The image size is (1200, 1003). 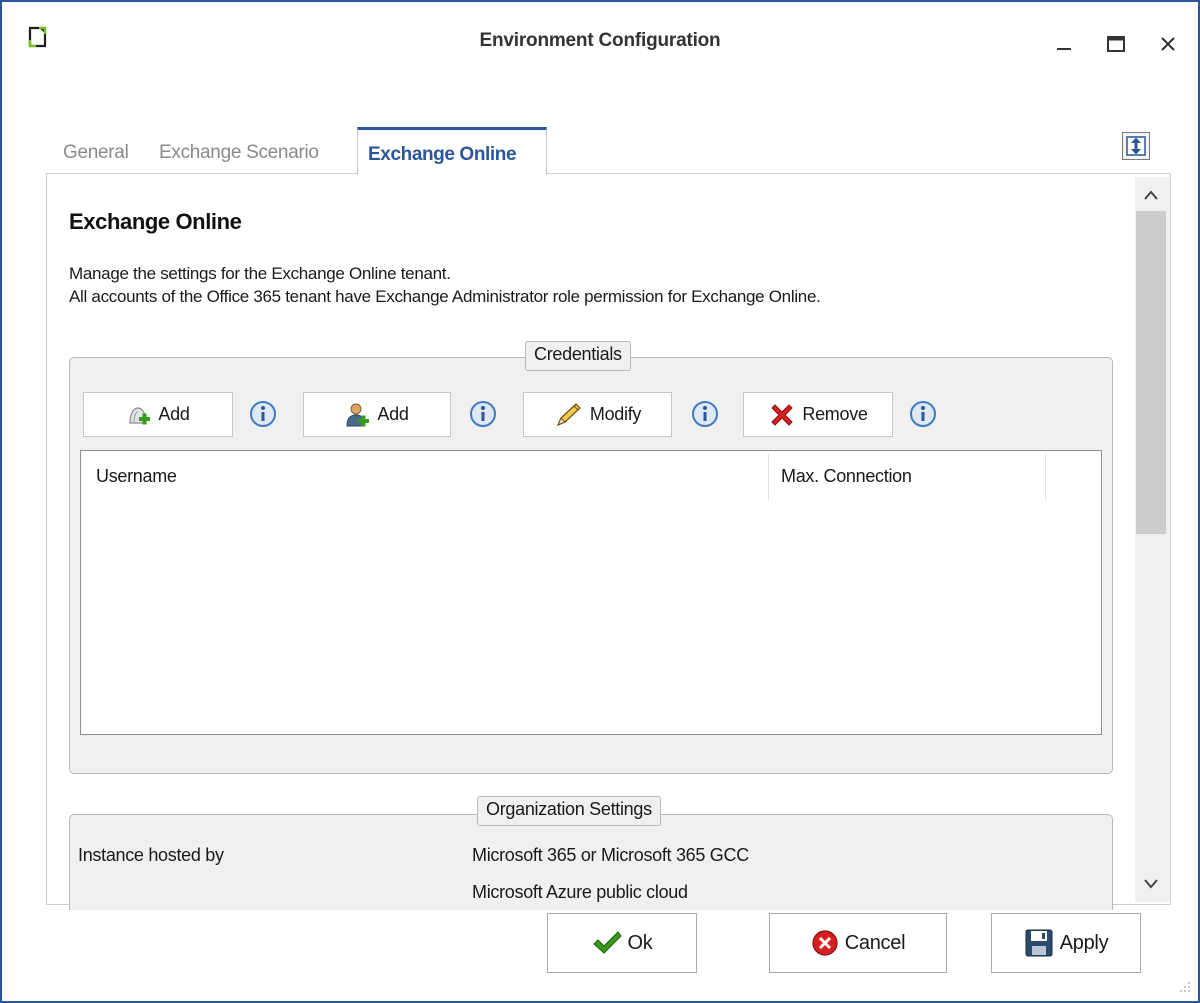 What do you see at coordinates (1064, 44) in the screenshot?
I see `minimize-button` at bounding box center [1064, 44].